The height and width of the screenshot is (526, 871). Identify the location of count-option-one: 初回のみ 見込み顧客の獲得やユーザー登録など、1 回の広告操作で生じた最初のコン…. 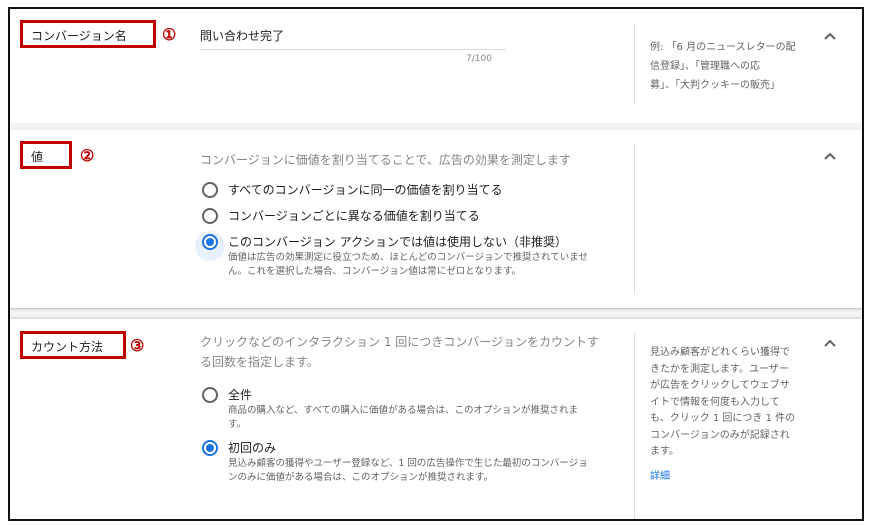
(395, 462).